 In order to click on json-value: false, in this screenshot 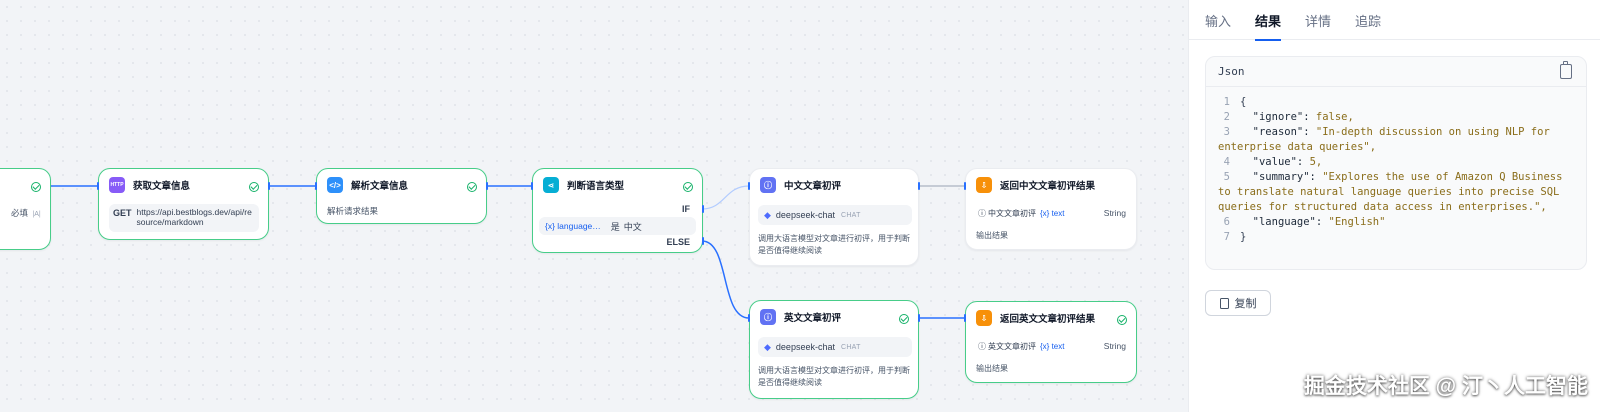, I will do `click(1334, 117)`.